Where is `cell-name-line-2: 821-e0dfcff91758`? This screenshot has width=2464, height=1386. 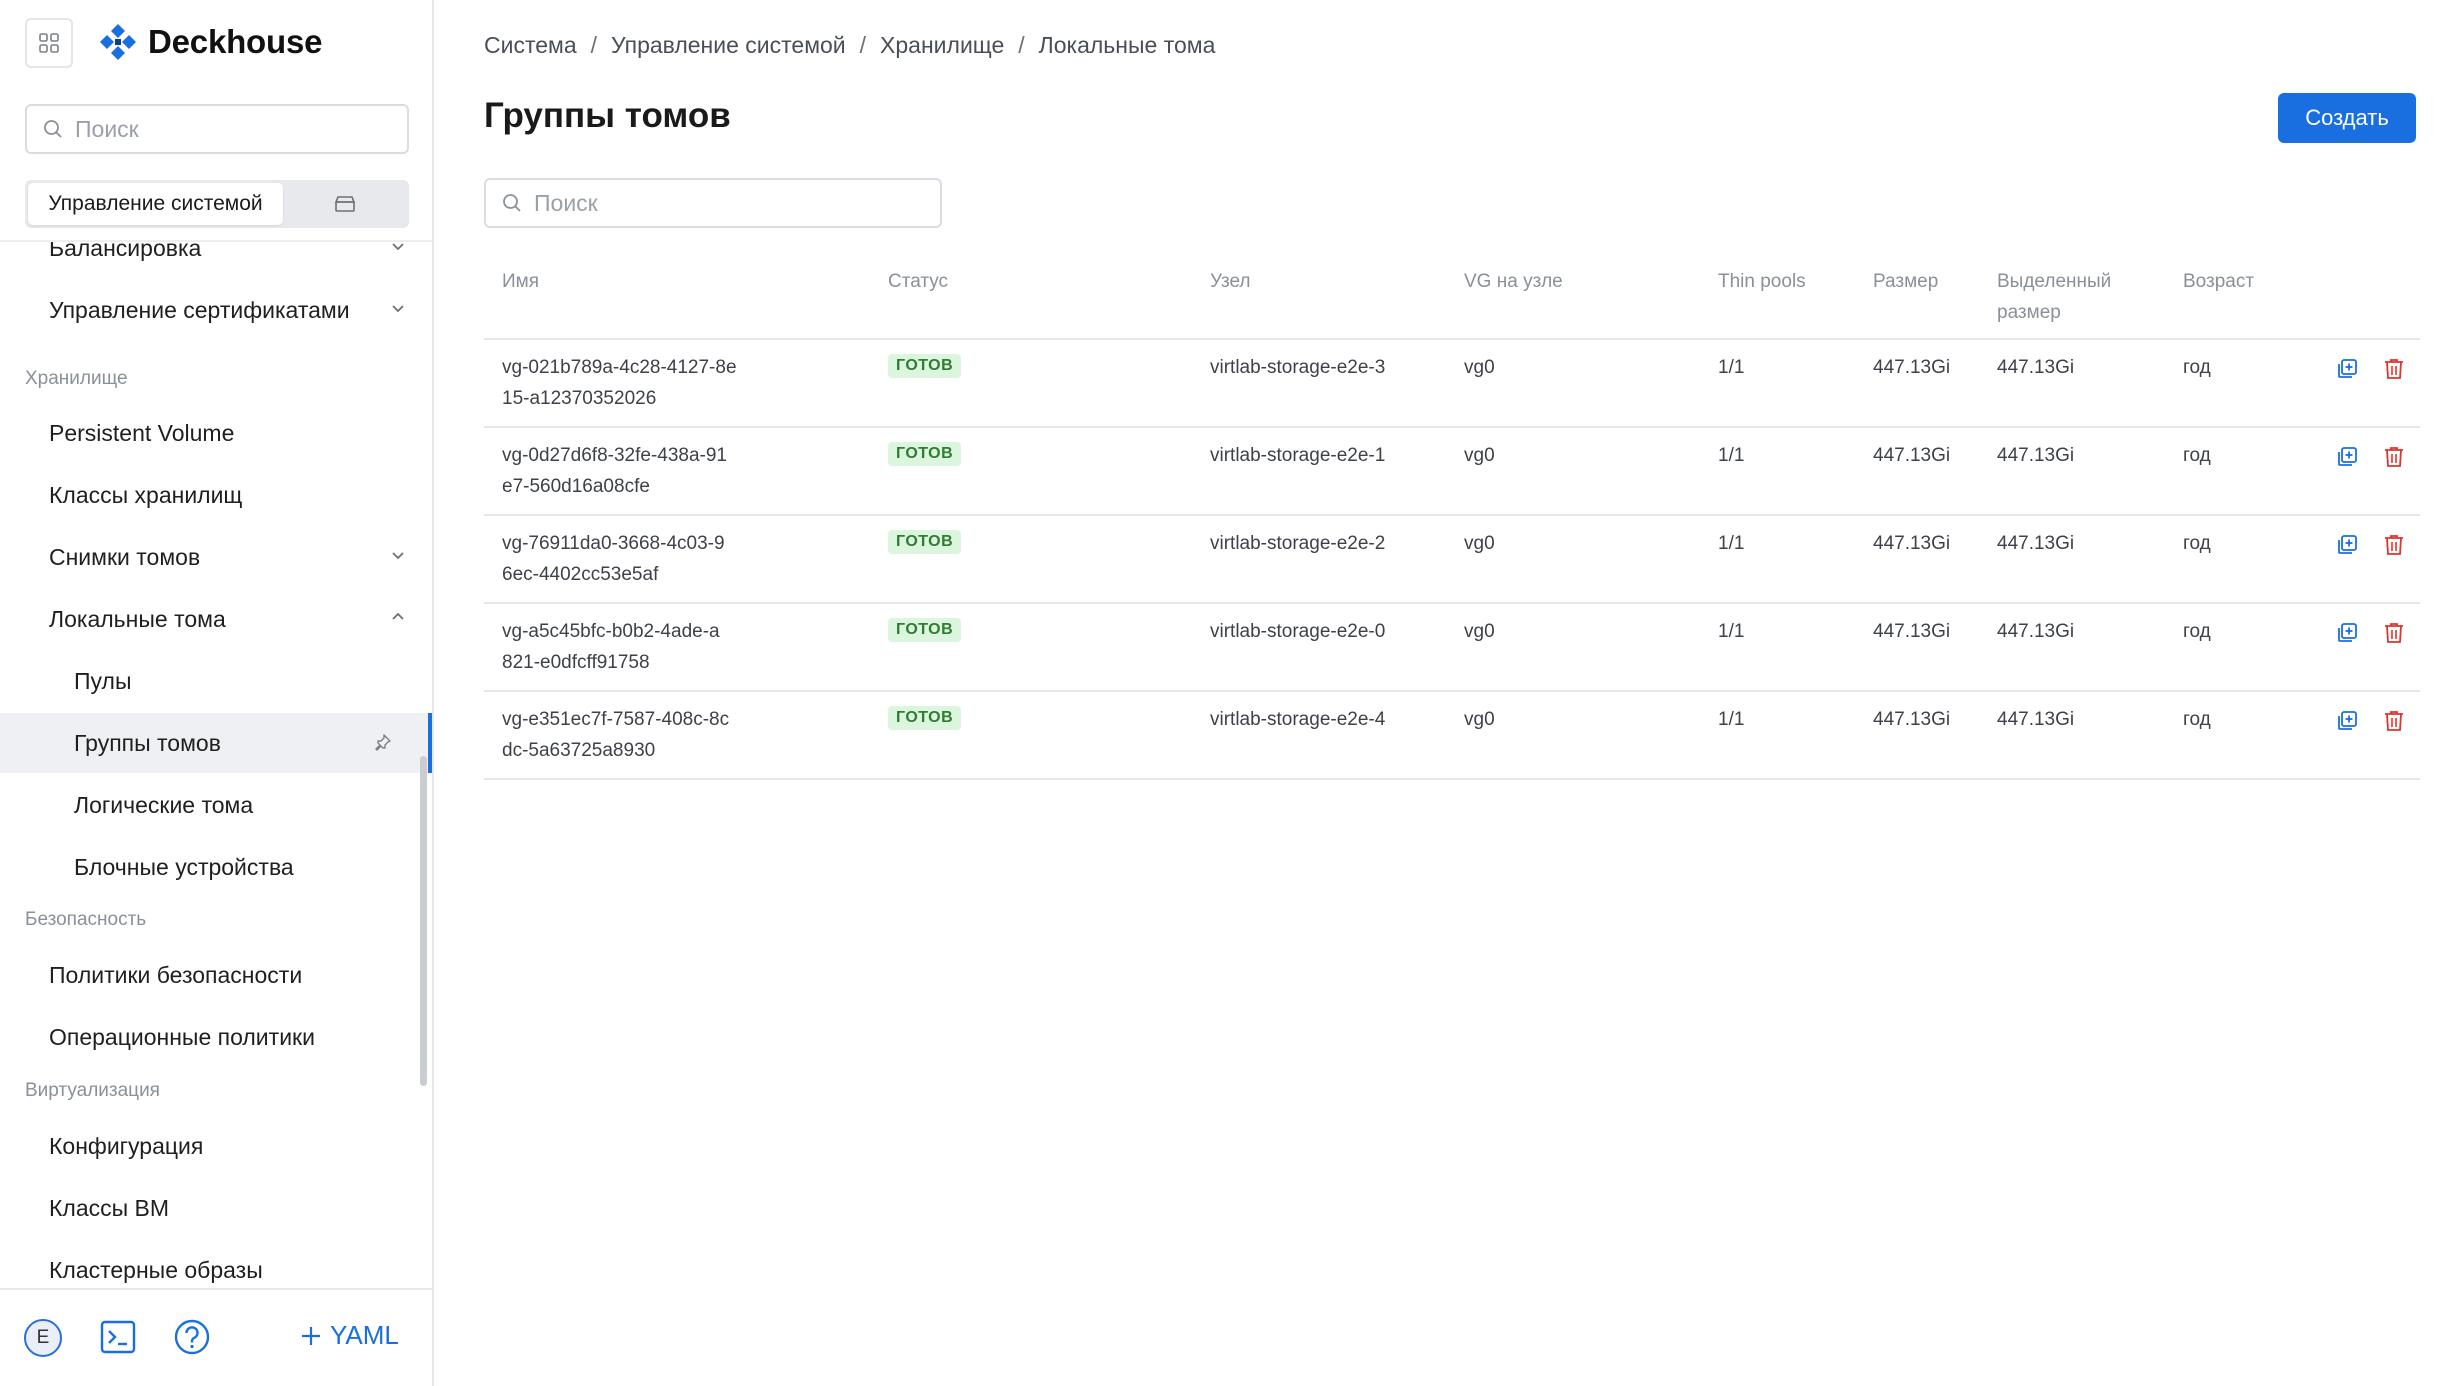
cell-name-line-2: 821-e0dfcff91758 is located at coordinates (576, 662).